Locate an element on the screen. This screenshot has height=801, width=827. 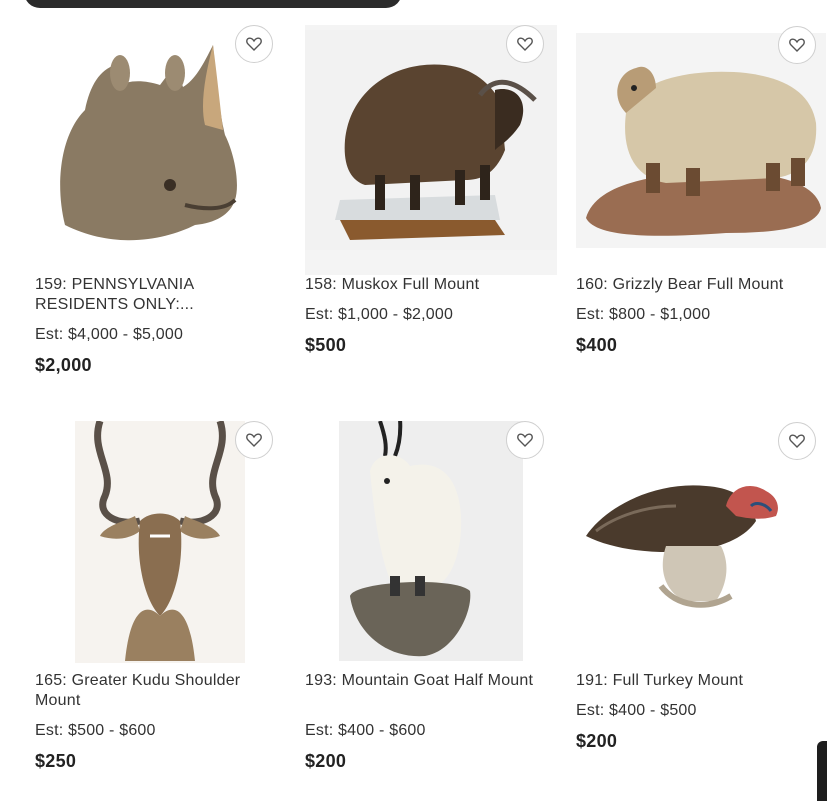
lot-price: $250 is located at coordinates (56, 761).